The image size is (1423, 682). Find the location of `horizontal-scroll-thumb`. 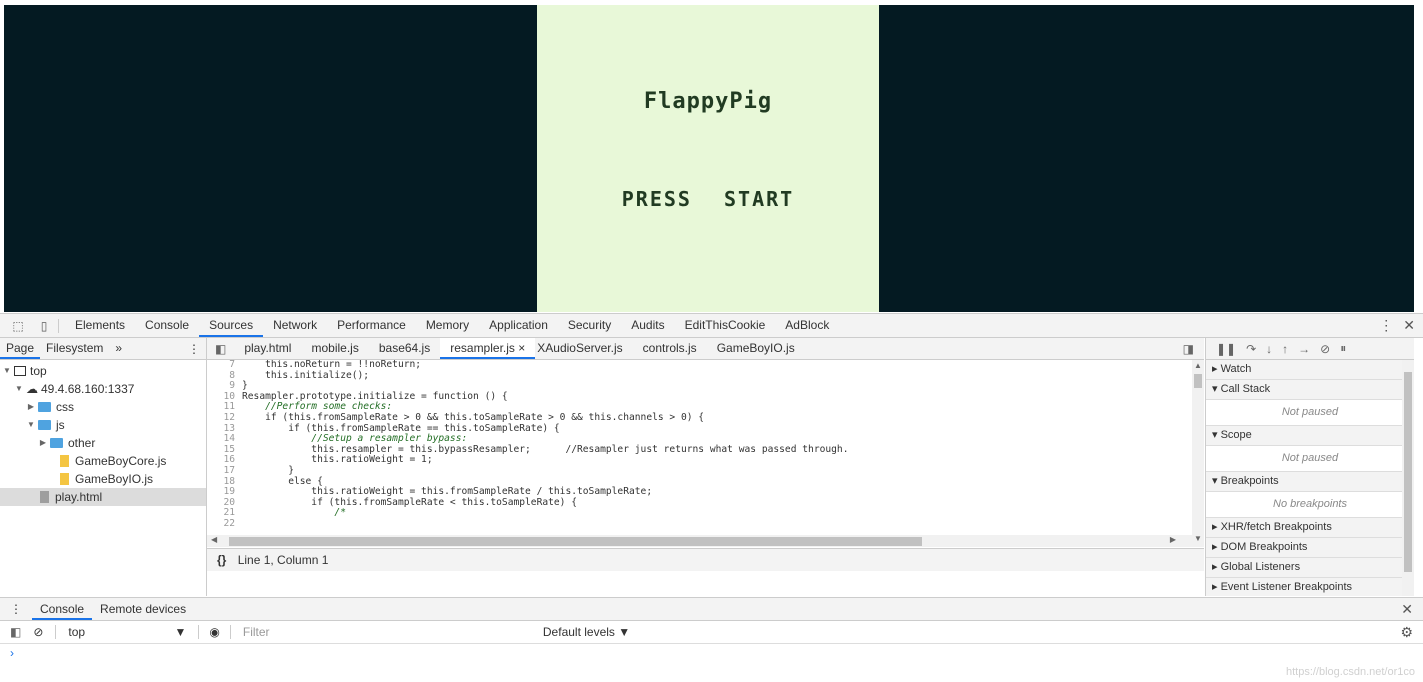

horizontal-scroll-thumb is located at coordinates (575, 541).